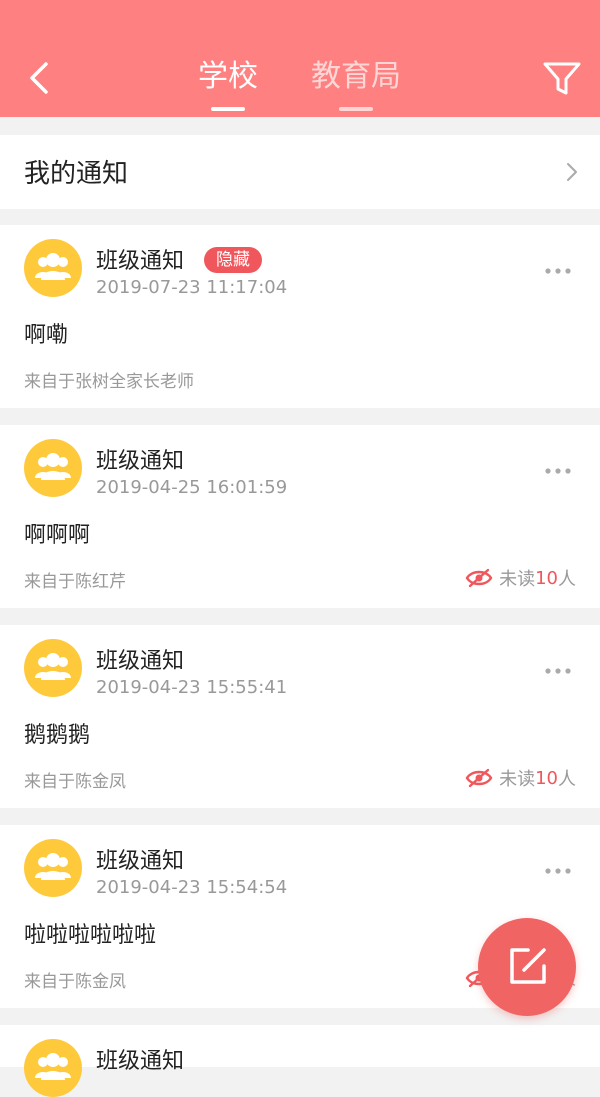 The height and width of the screenshot is (1097, 600). What do you see at coordinates (57, 535) in the screenshot?
I see `notice-content: 啊啊啊` at bounding box center [57, 535].